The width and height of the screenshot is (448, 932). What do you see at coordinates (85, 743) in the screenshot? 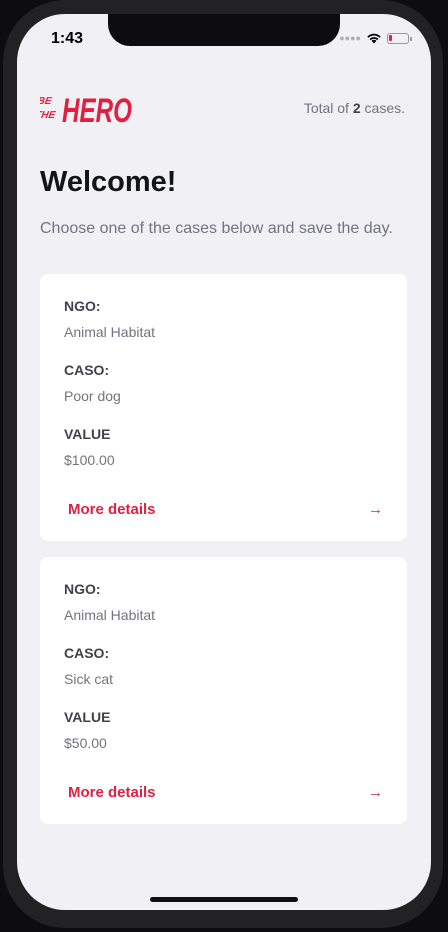
I see `value-amount: $50.00` at bounding box center [85, 743].